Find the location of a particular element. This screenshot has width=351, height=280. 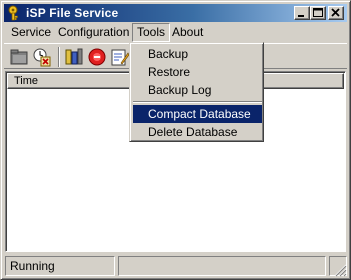

status-text: Running is located at coordinates (60, 266).